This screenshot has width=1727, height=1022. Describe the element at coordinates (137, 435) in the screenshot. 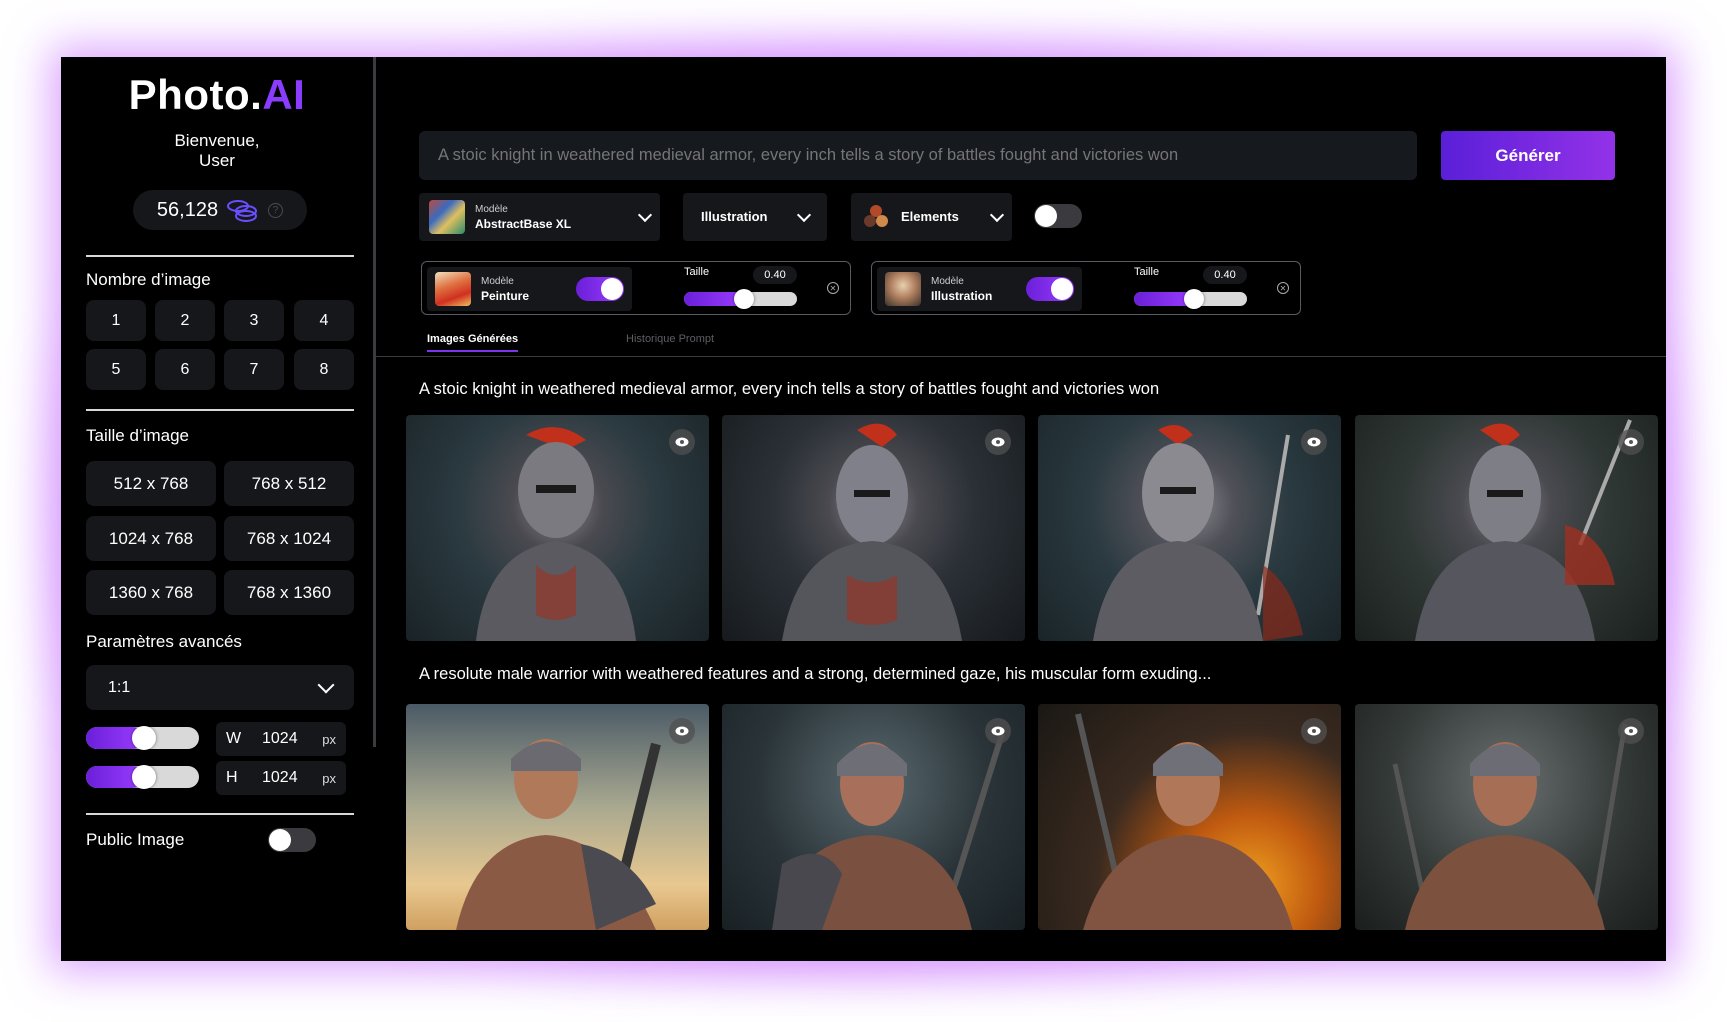

I see `image-size-title: Taille d’image` at that location.